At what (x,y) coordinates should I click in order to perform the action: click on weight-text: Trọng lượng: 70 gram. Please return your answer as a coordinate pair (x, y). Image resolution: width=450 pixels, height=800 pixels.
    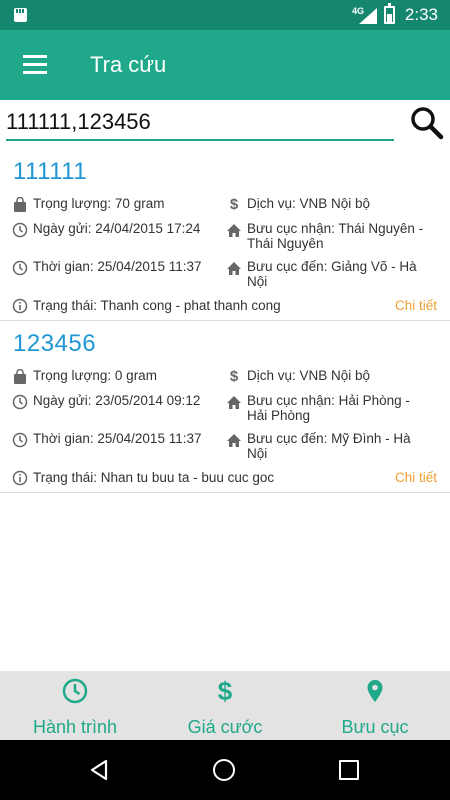
    Looking at the image, I should click on (99, 203).